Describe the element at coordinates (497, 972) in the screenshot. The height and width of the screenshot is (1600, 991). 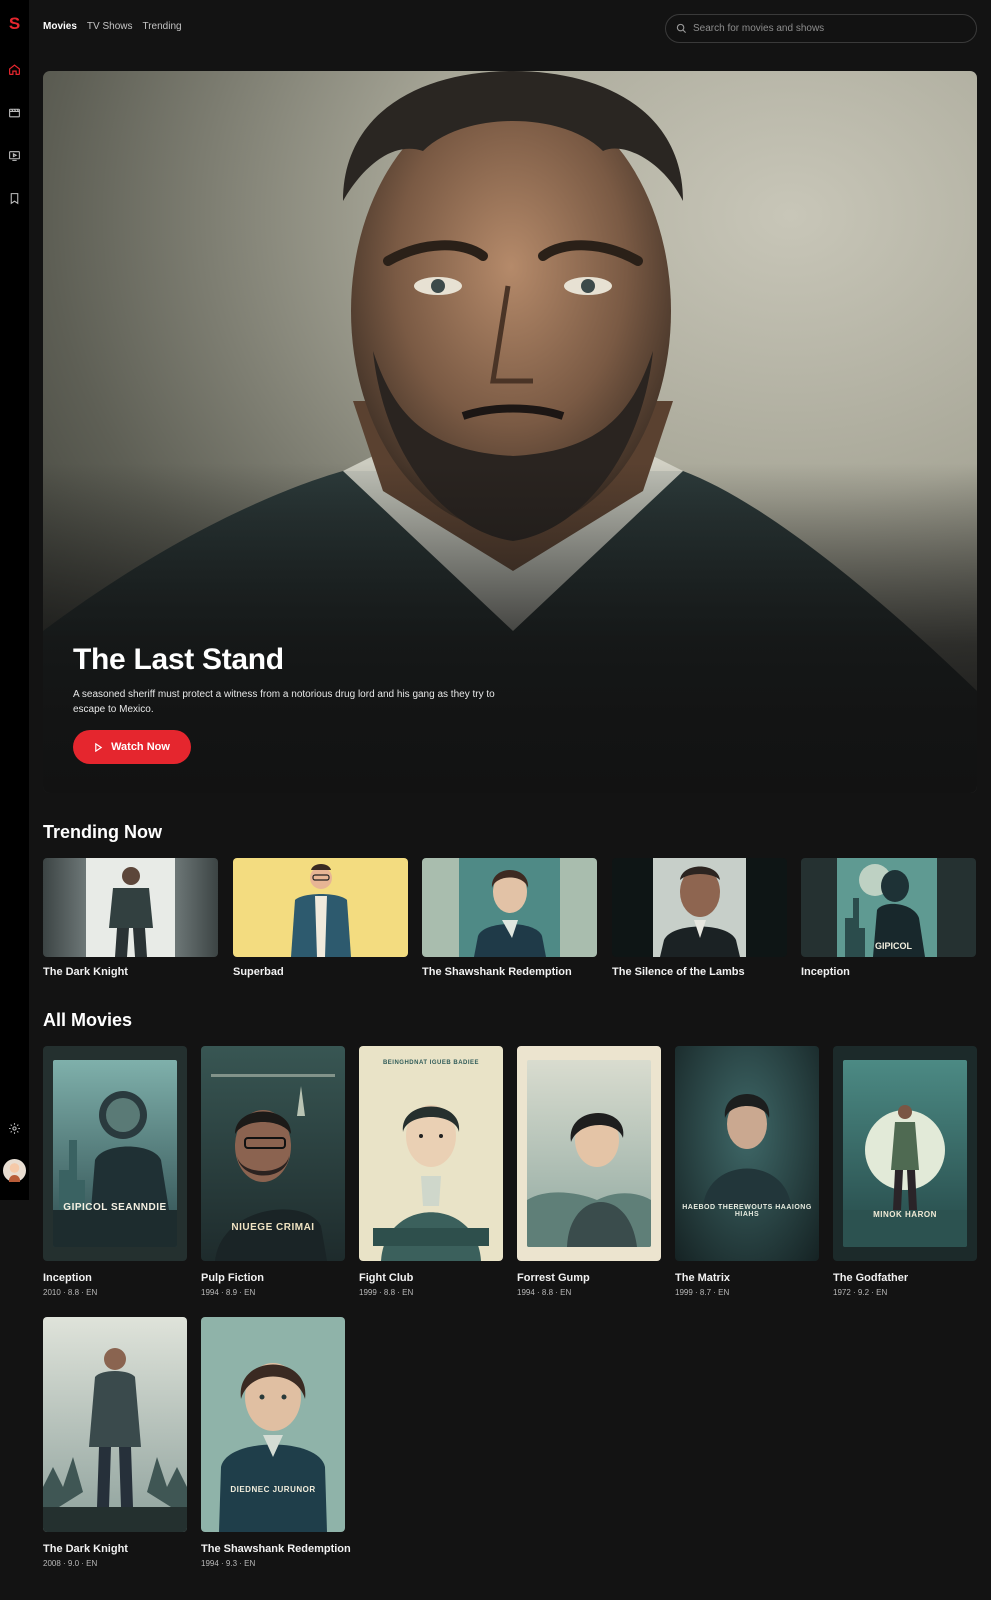
I see `trending-label: The Shawshank Redemption` at that location.